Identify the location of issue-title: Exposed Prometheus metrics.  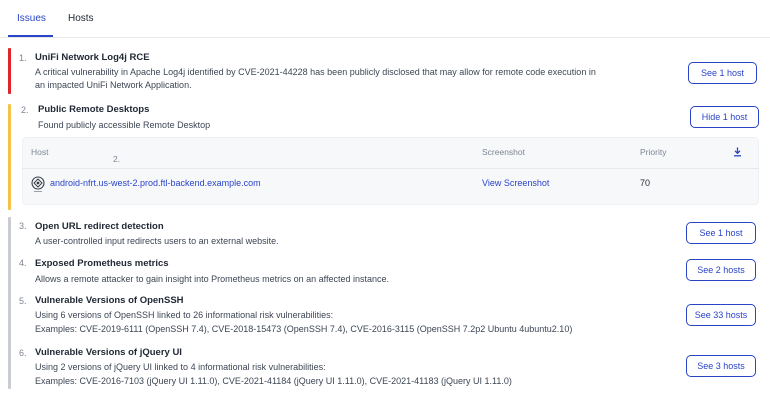
(102, 263).